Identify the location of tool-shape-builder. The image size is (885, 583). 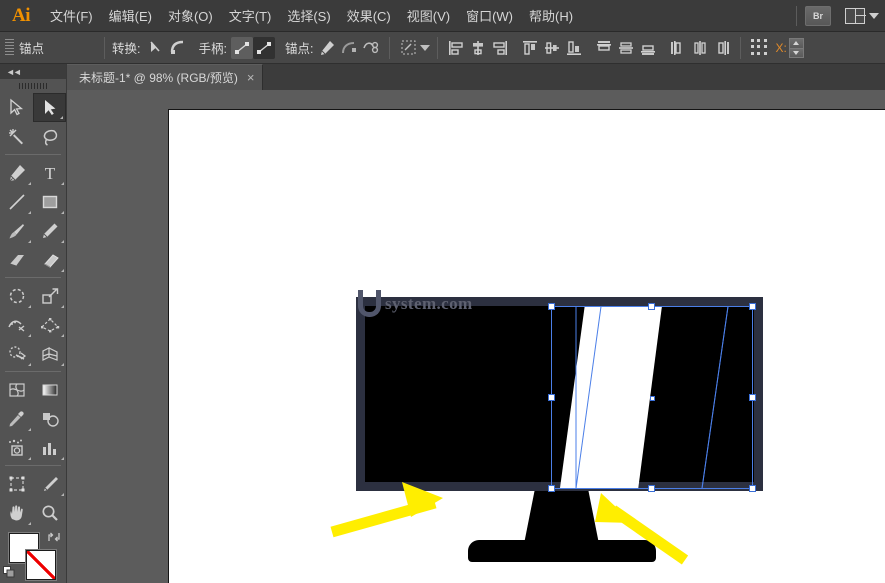
(16, 353).